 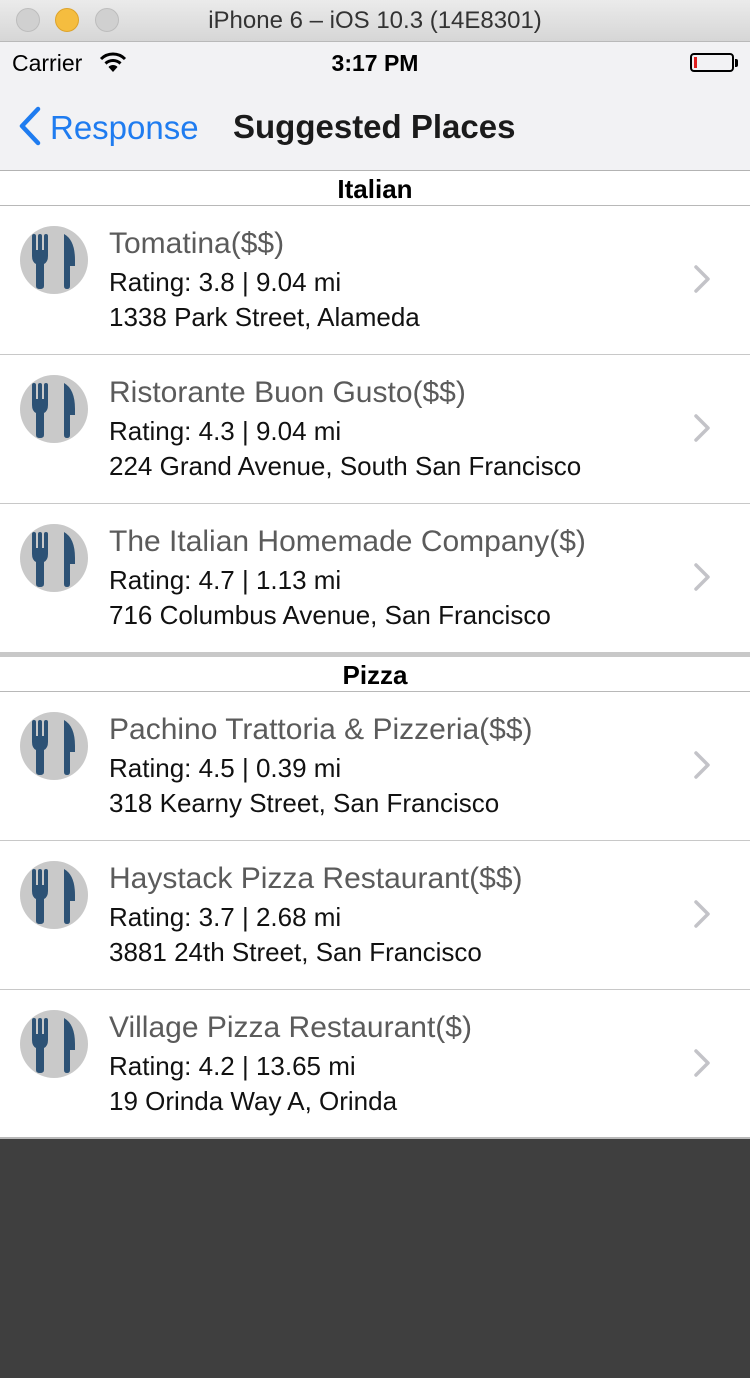 What do you see at coordinates (30, 128) in the screenshot?
I see `chevron-left-icon` at bounding box center [30, 128].